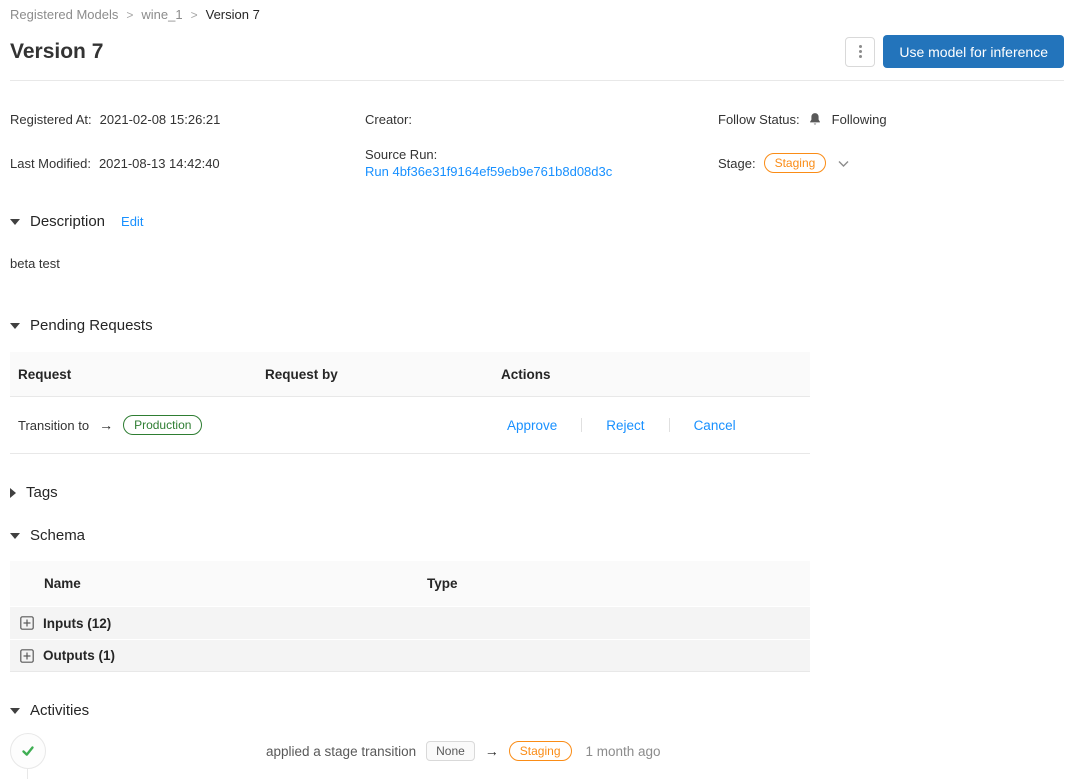  What do you see at coordinates (537, 535) in the screenshot?
I see `schema-header: Schema` at bounding box center [537, 535].